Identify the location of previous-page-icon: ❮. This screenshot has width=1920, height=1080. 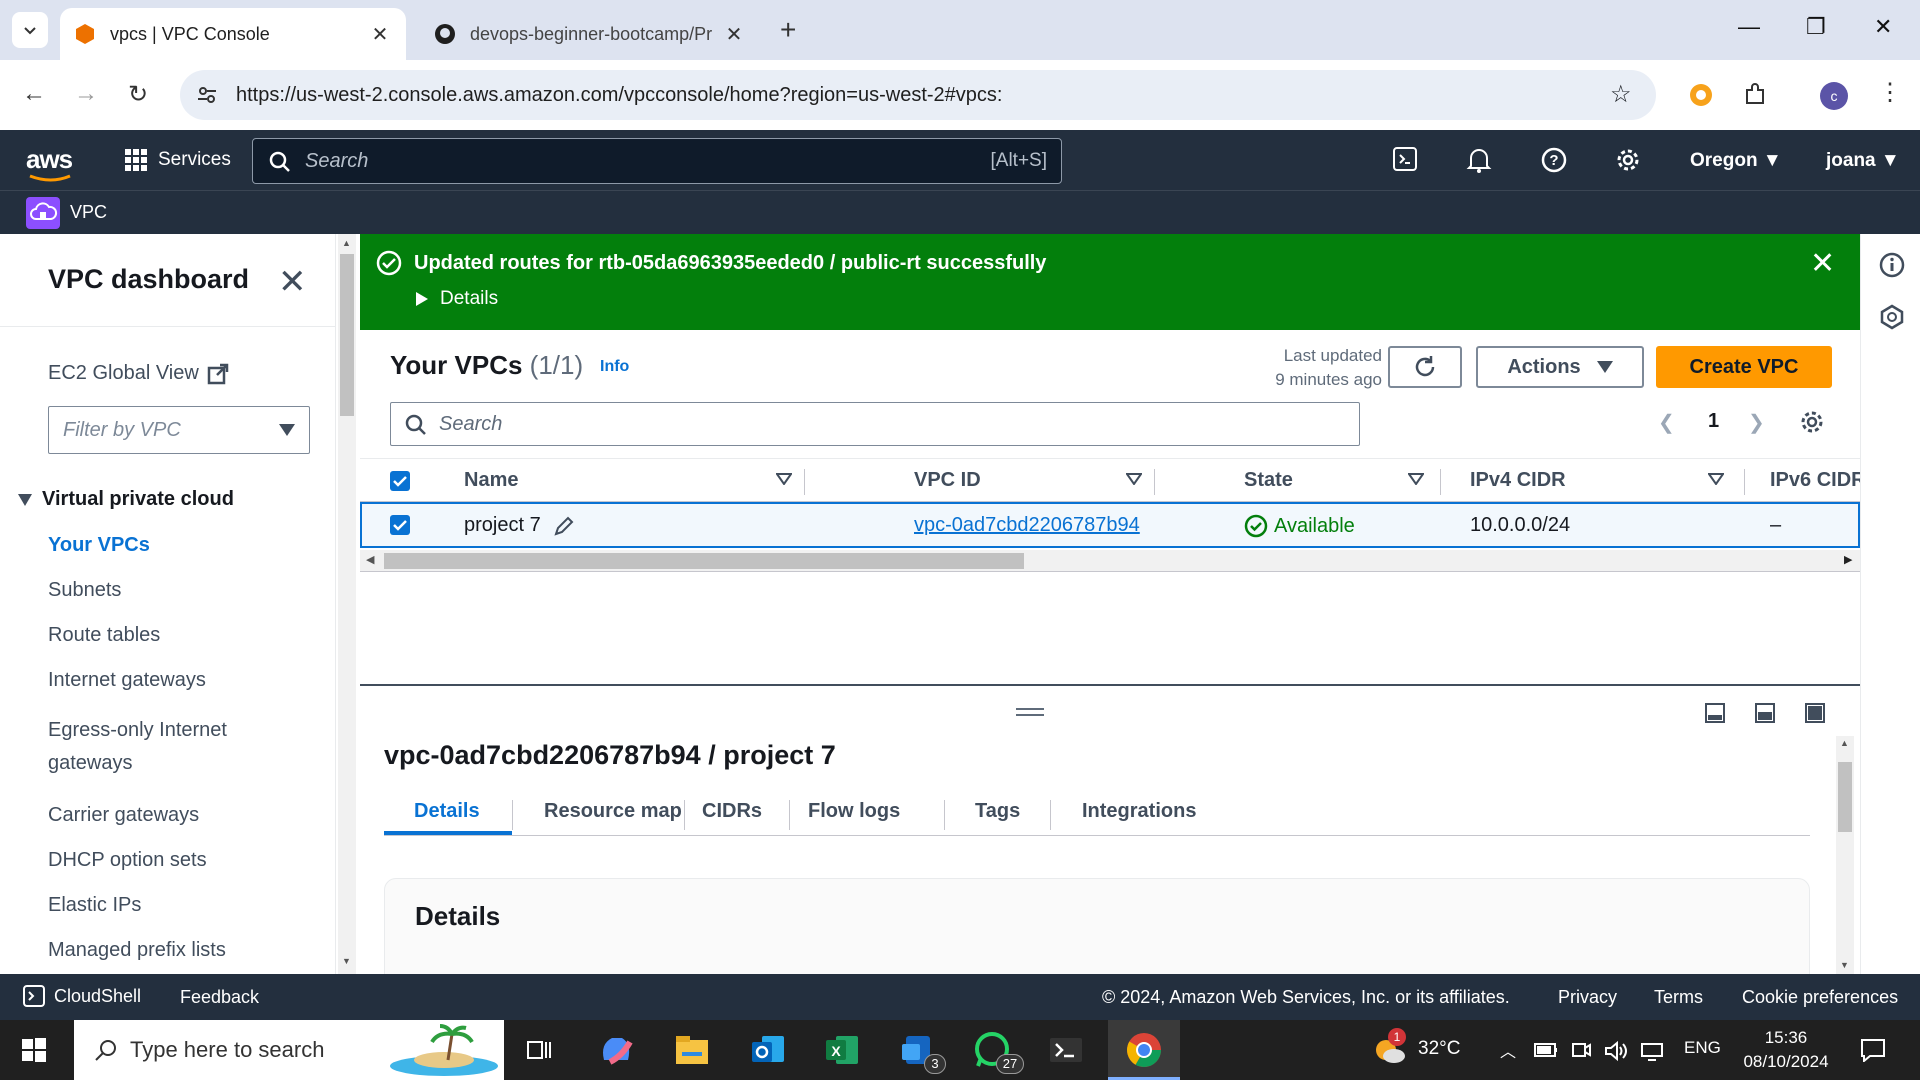
(1666, 422).